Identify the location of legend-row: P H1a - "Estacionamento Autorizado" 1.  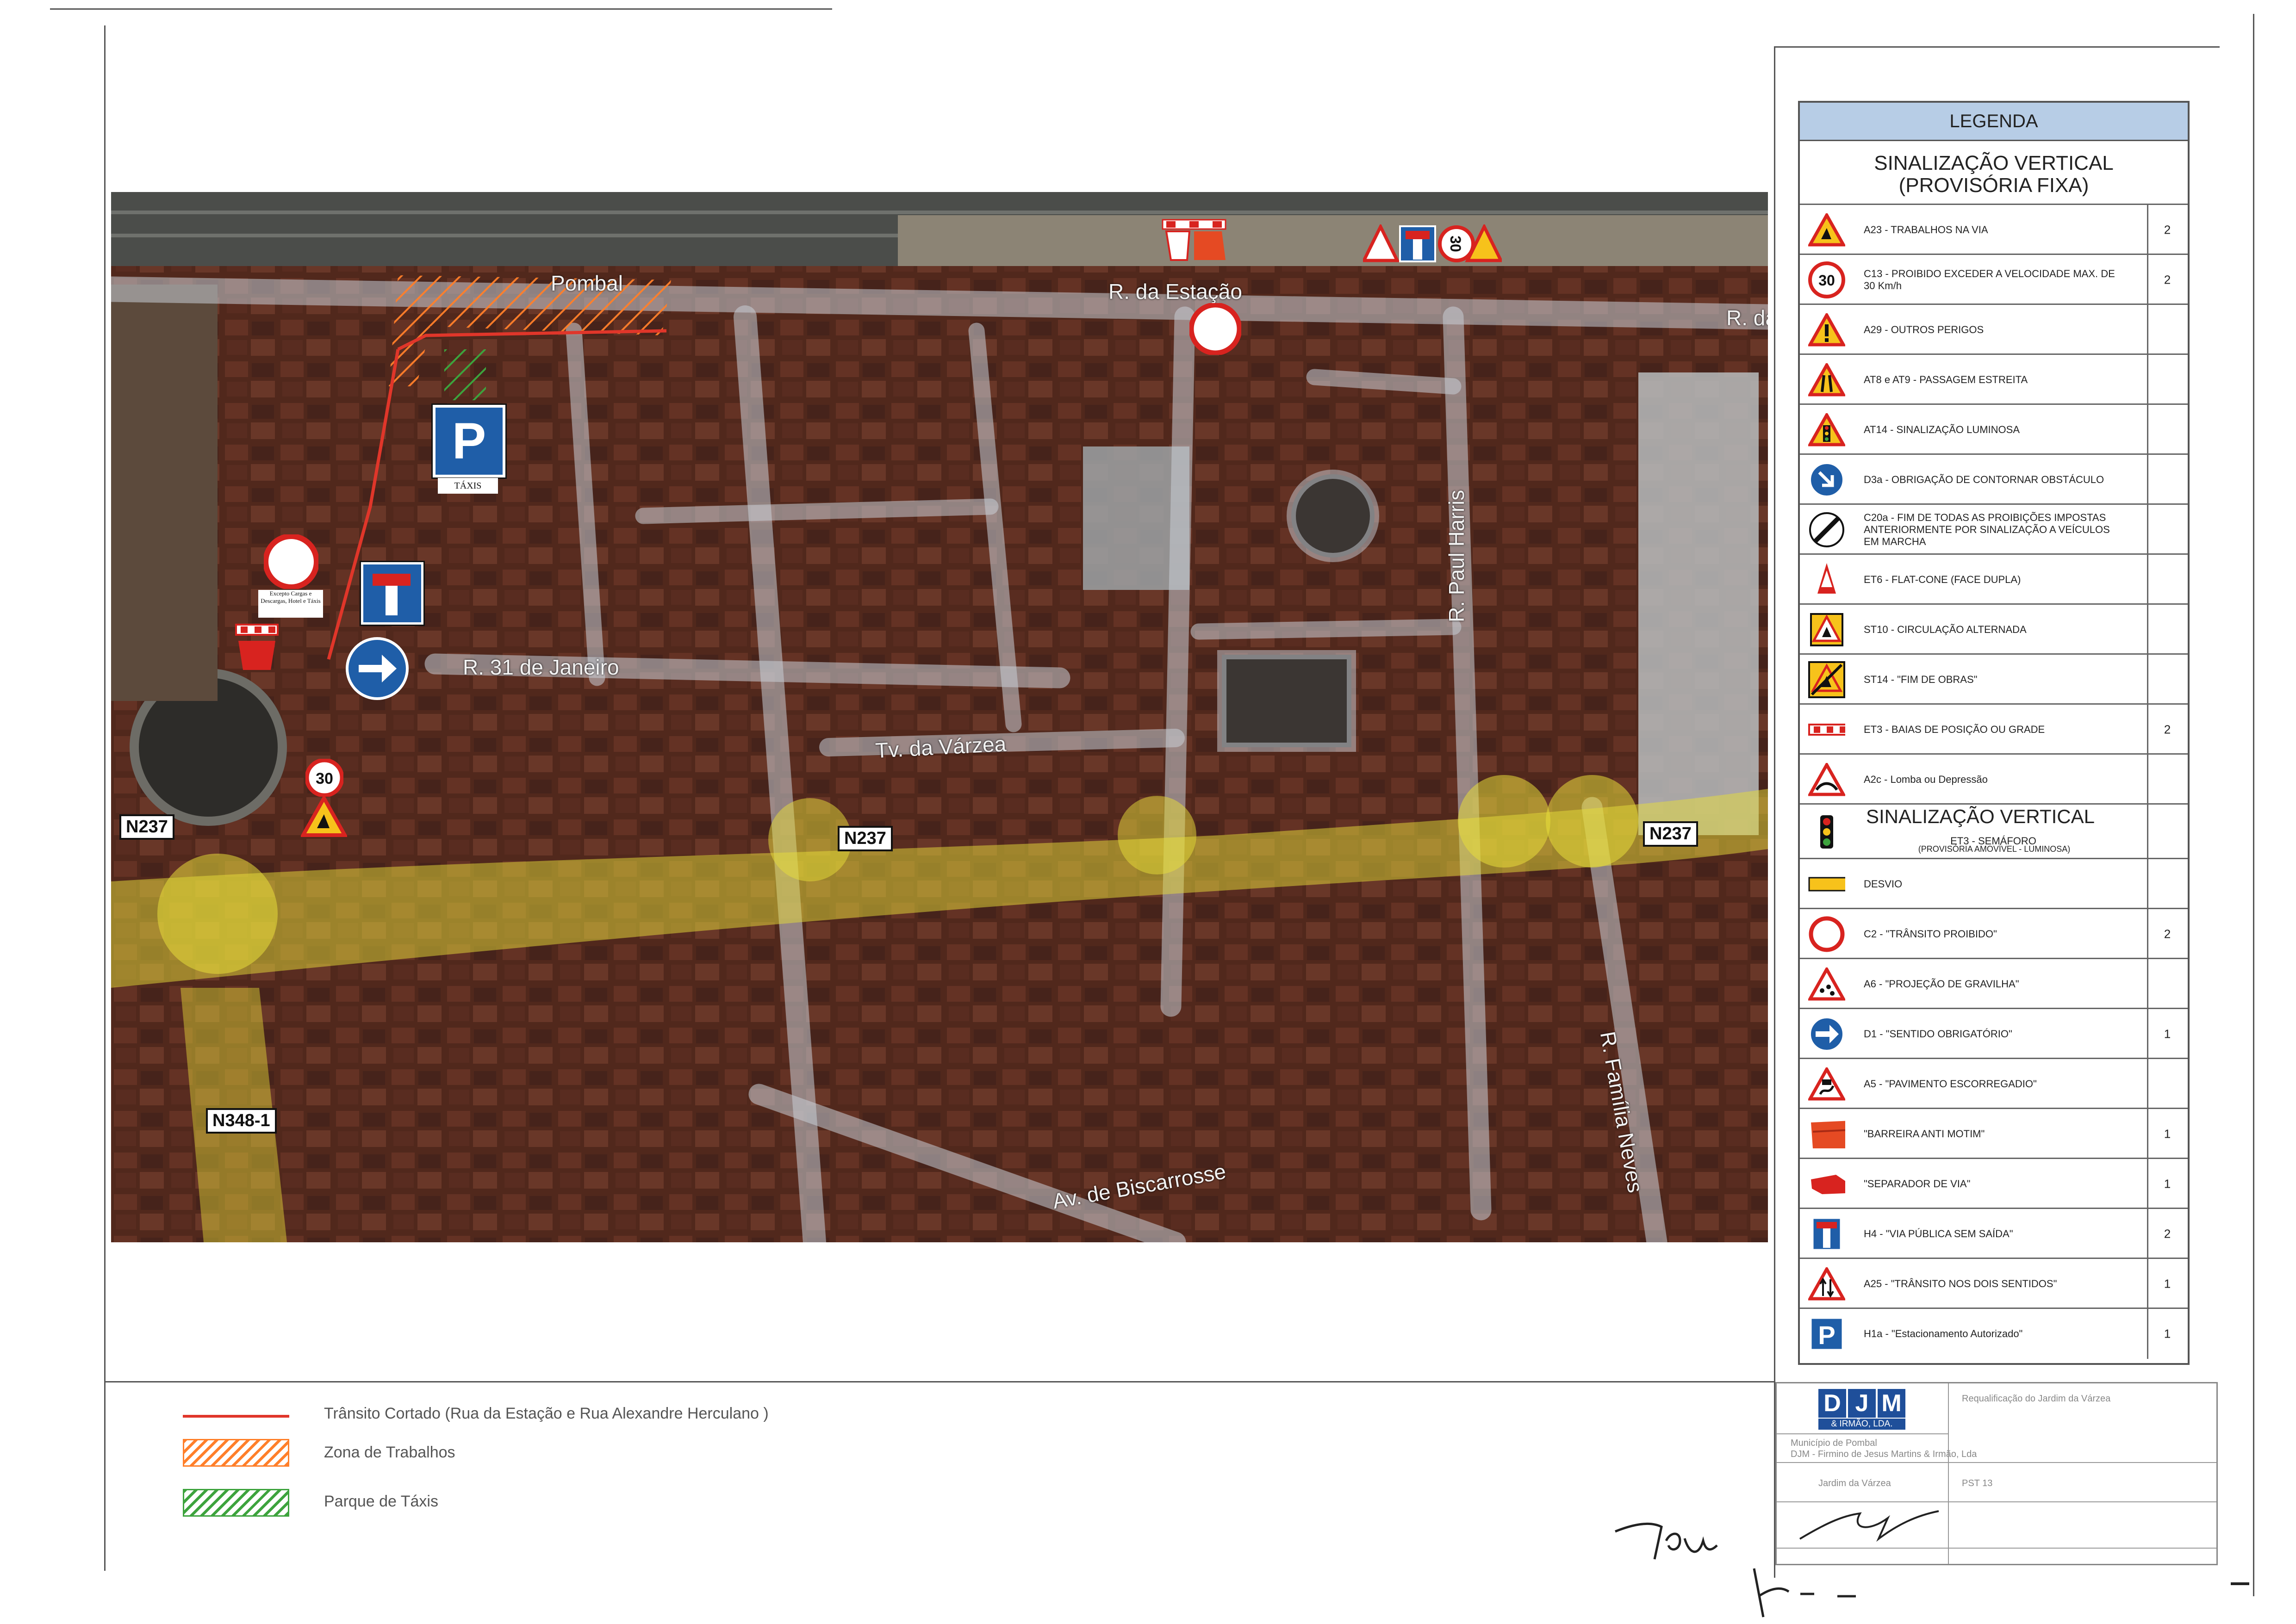
(1994, 1333).